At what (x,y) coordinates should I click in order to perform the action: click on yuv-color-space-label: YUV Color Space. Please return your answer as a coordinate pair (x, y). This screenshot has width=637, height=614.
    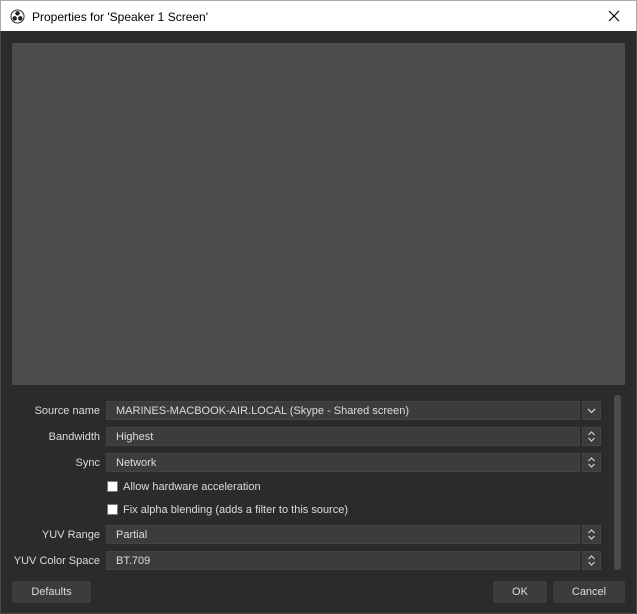
    Looking at the image, I should click on (56, 561).